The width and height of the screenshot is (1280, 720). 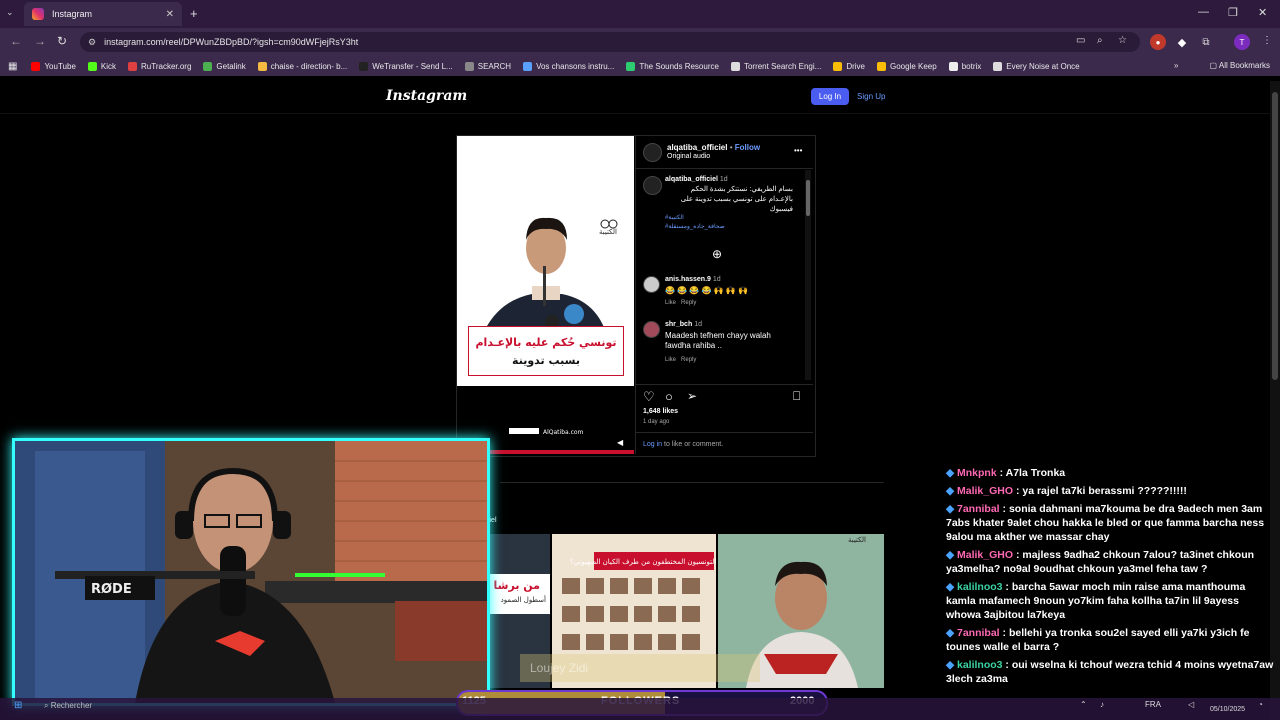 What do you see at coordinates (16, 41) in the screenshot?
I see `back-icon: ←` at bounding box center [16, 41].